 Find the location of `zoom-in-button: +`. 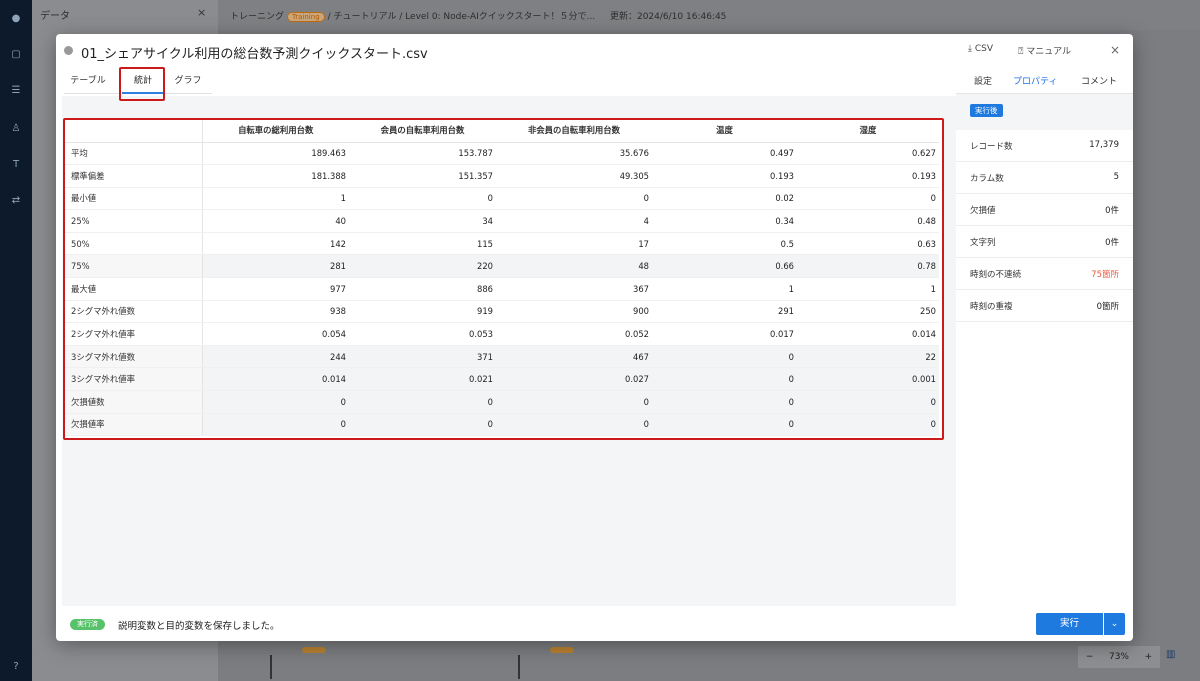

zoom-in-button: + is located at coordinates (1149, 657).